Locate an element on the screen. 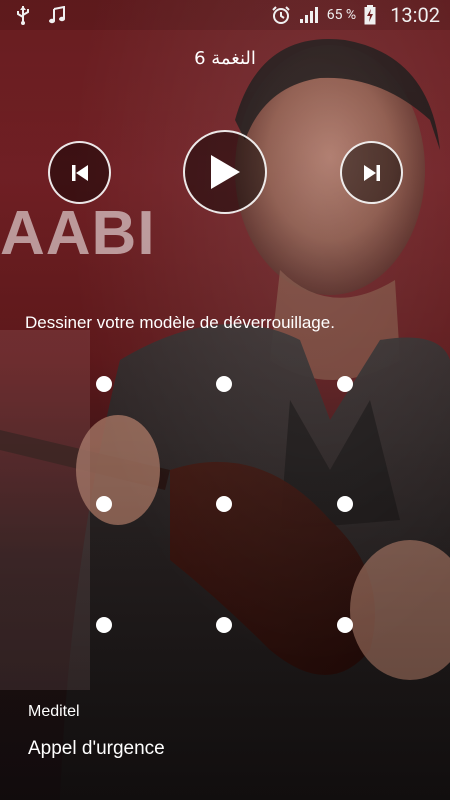  status-left-icons is located at coordinates (41, 15).